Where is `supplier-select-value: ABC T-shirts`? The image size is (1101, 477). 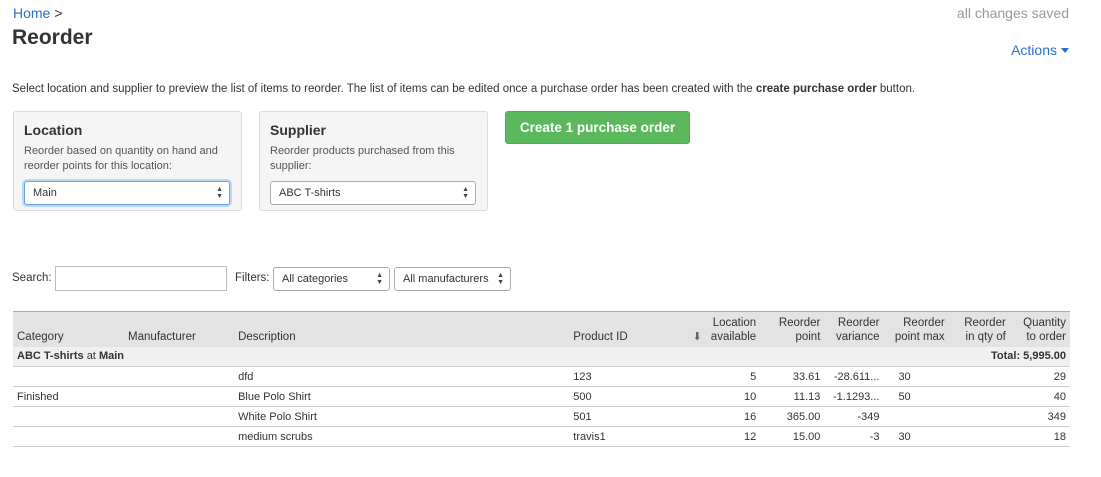
supplier-select-value: ABC T-shirts is located at coordinates (310, 193).